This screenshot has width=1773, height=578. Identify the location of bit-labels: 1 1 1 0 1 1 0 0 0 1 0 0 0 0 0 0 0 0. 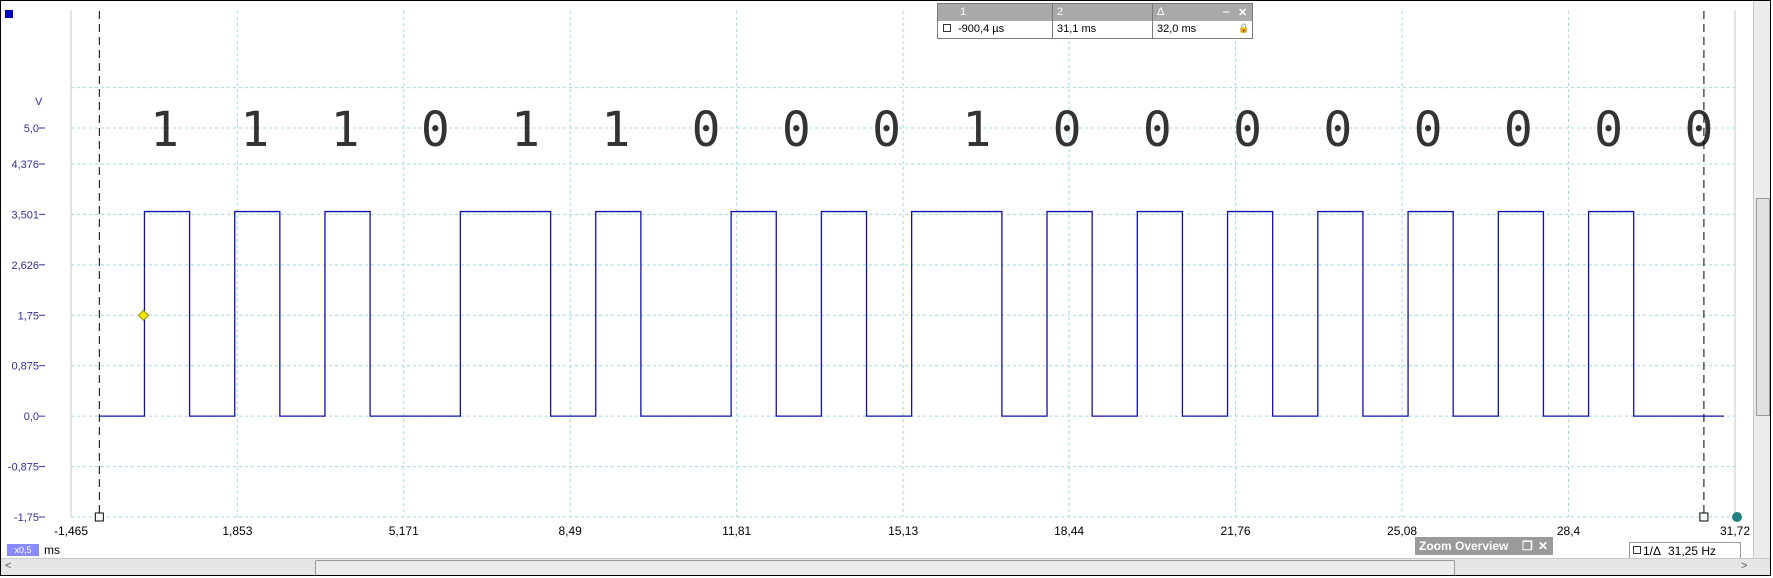
(931, 130).